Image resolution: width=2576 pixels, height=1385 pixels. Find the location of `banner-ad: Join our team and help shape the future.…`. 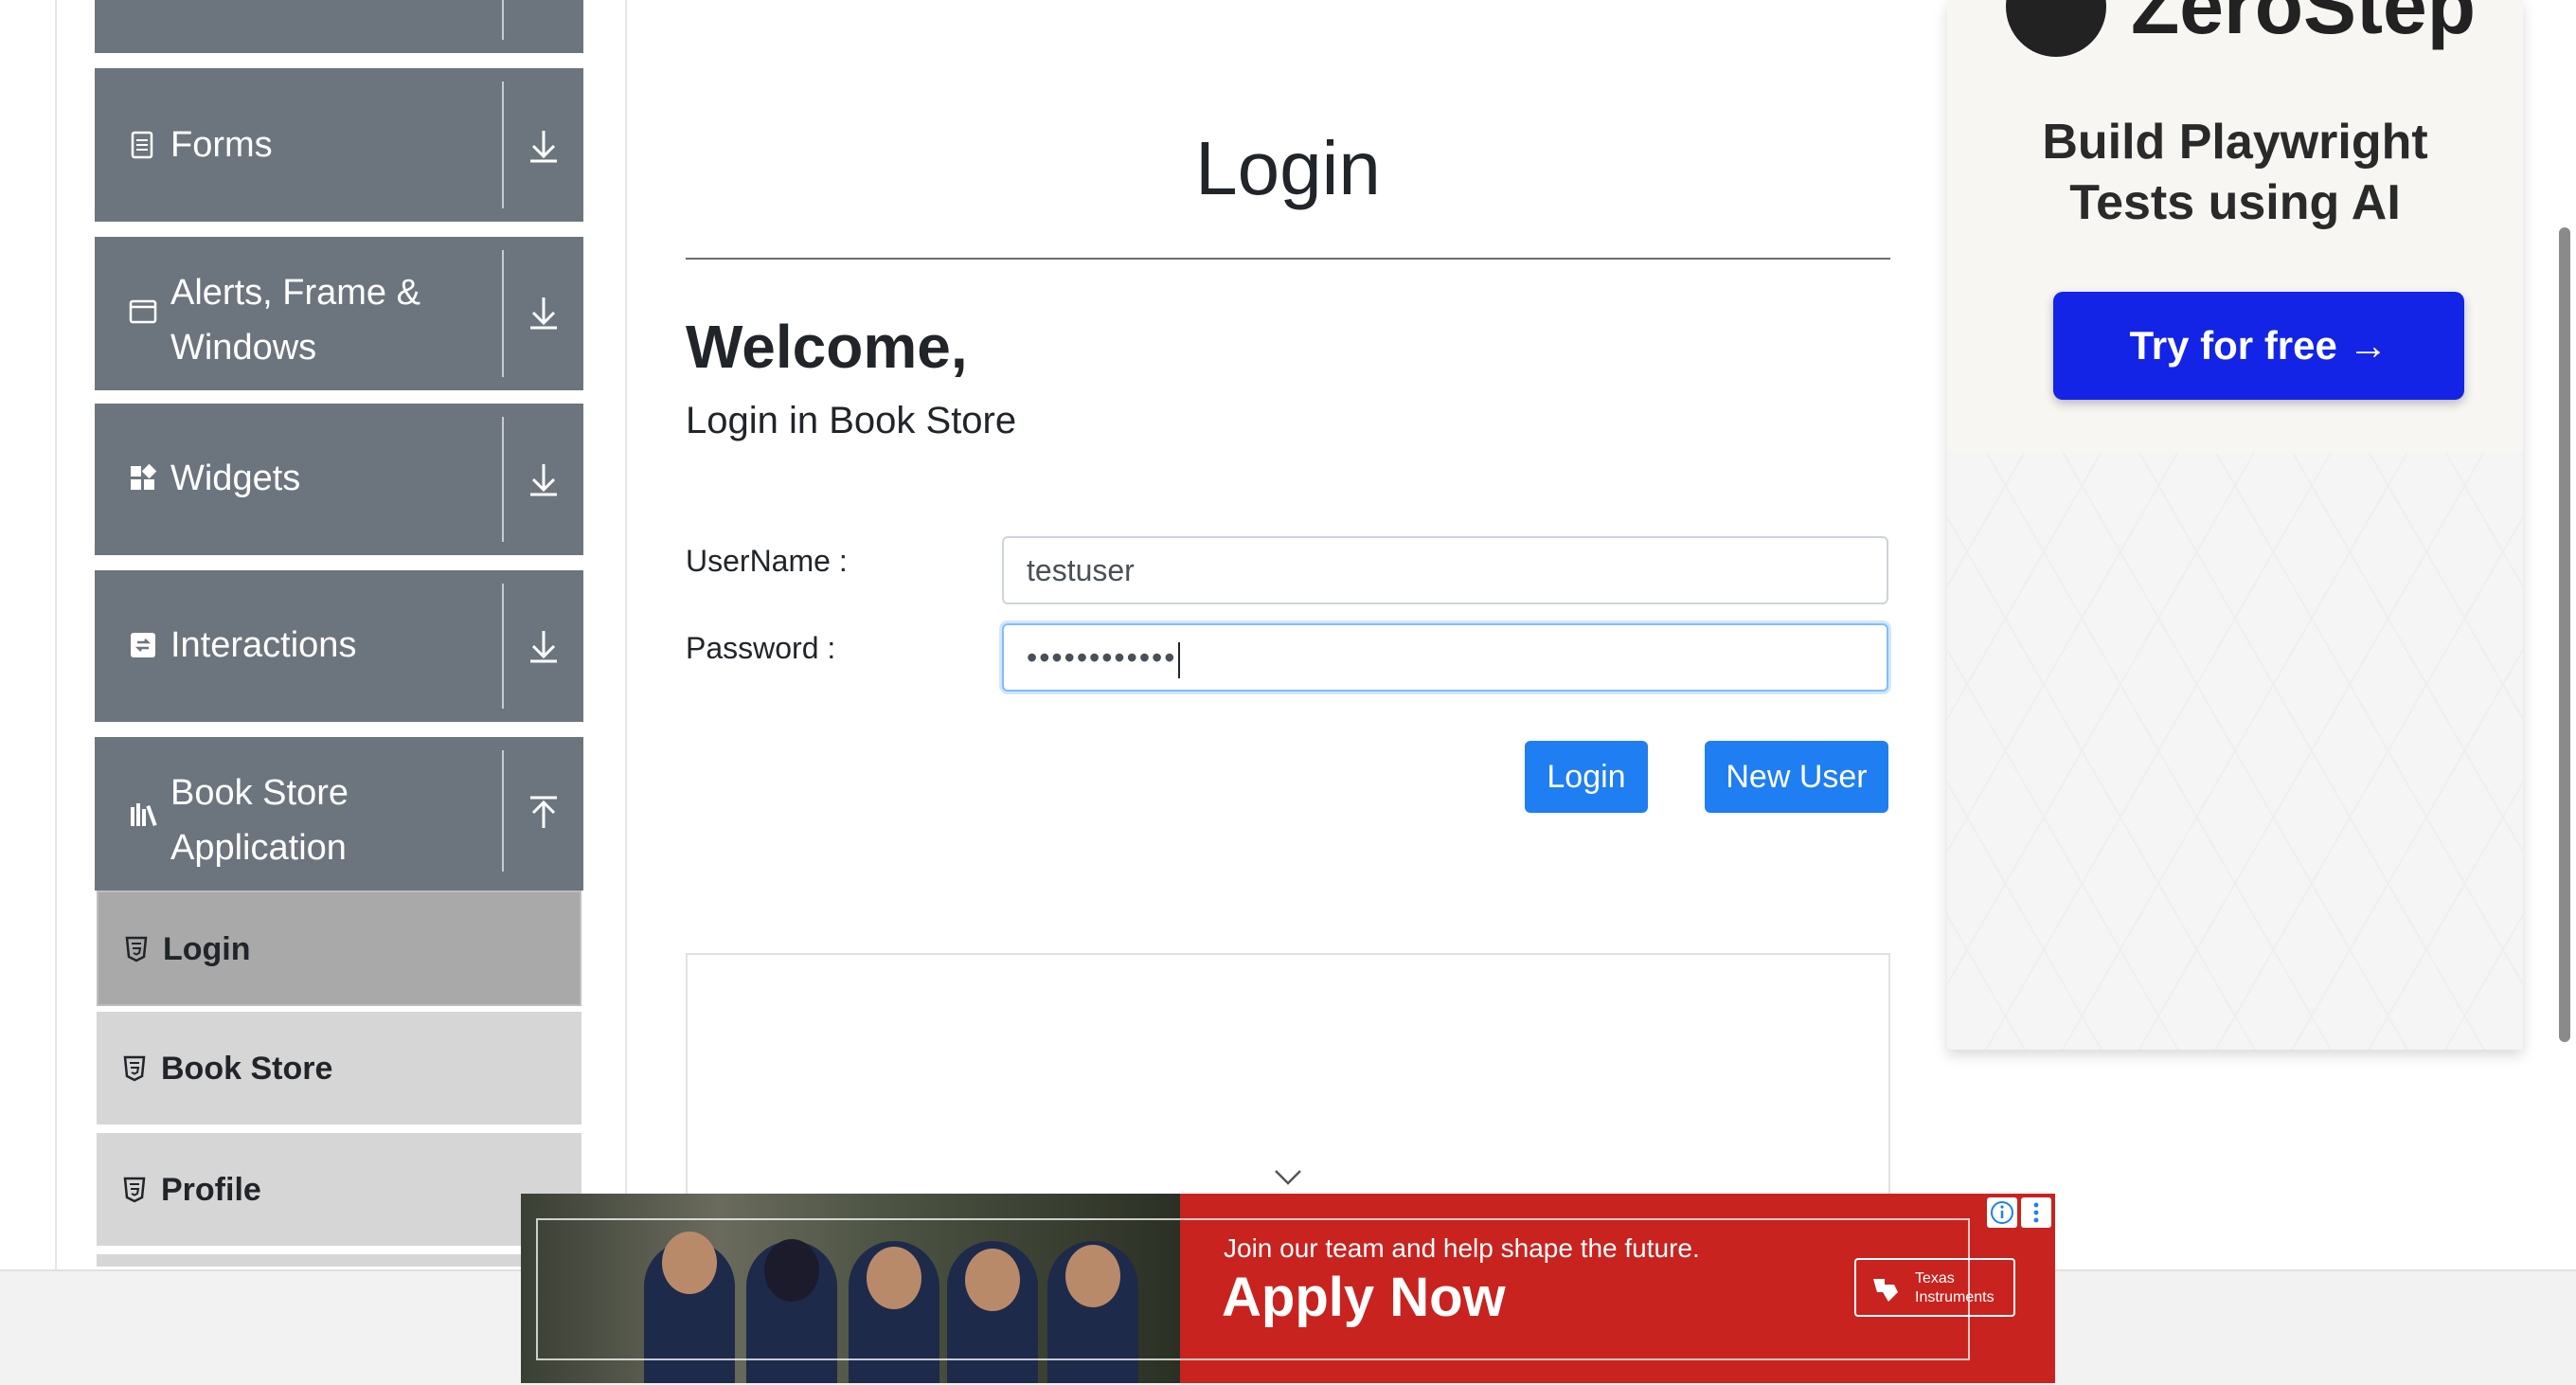

banner-ad: Join our team and help shape the future.… is located at coordinates (1288, 1288).